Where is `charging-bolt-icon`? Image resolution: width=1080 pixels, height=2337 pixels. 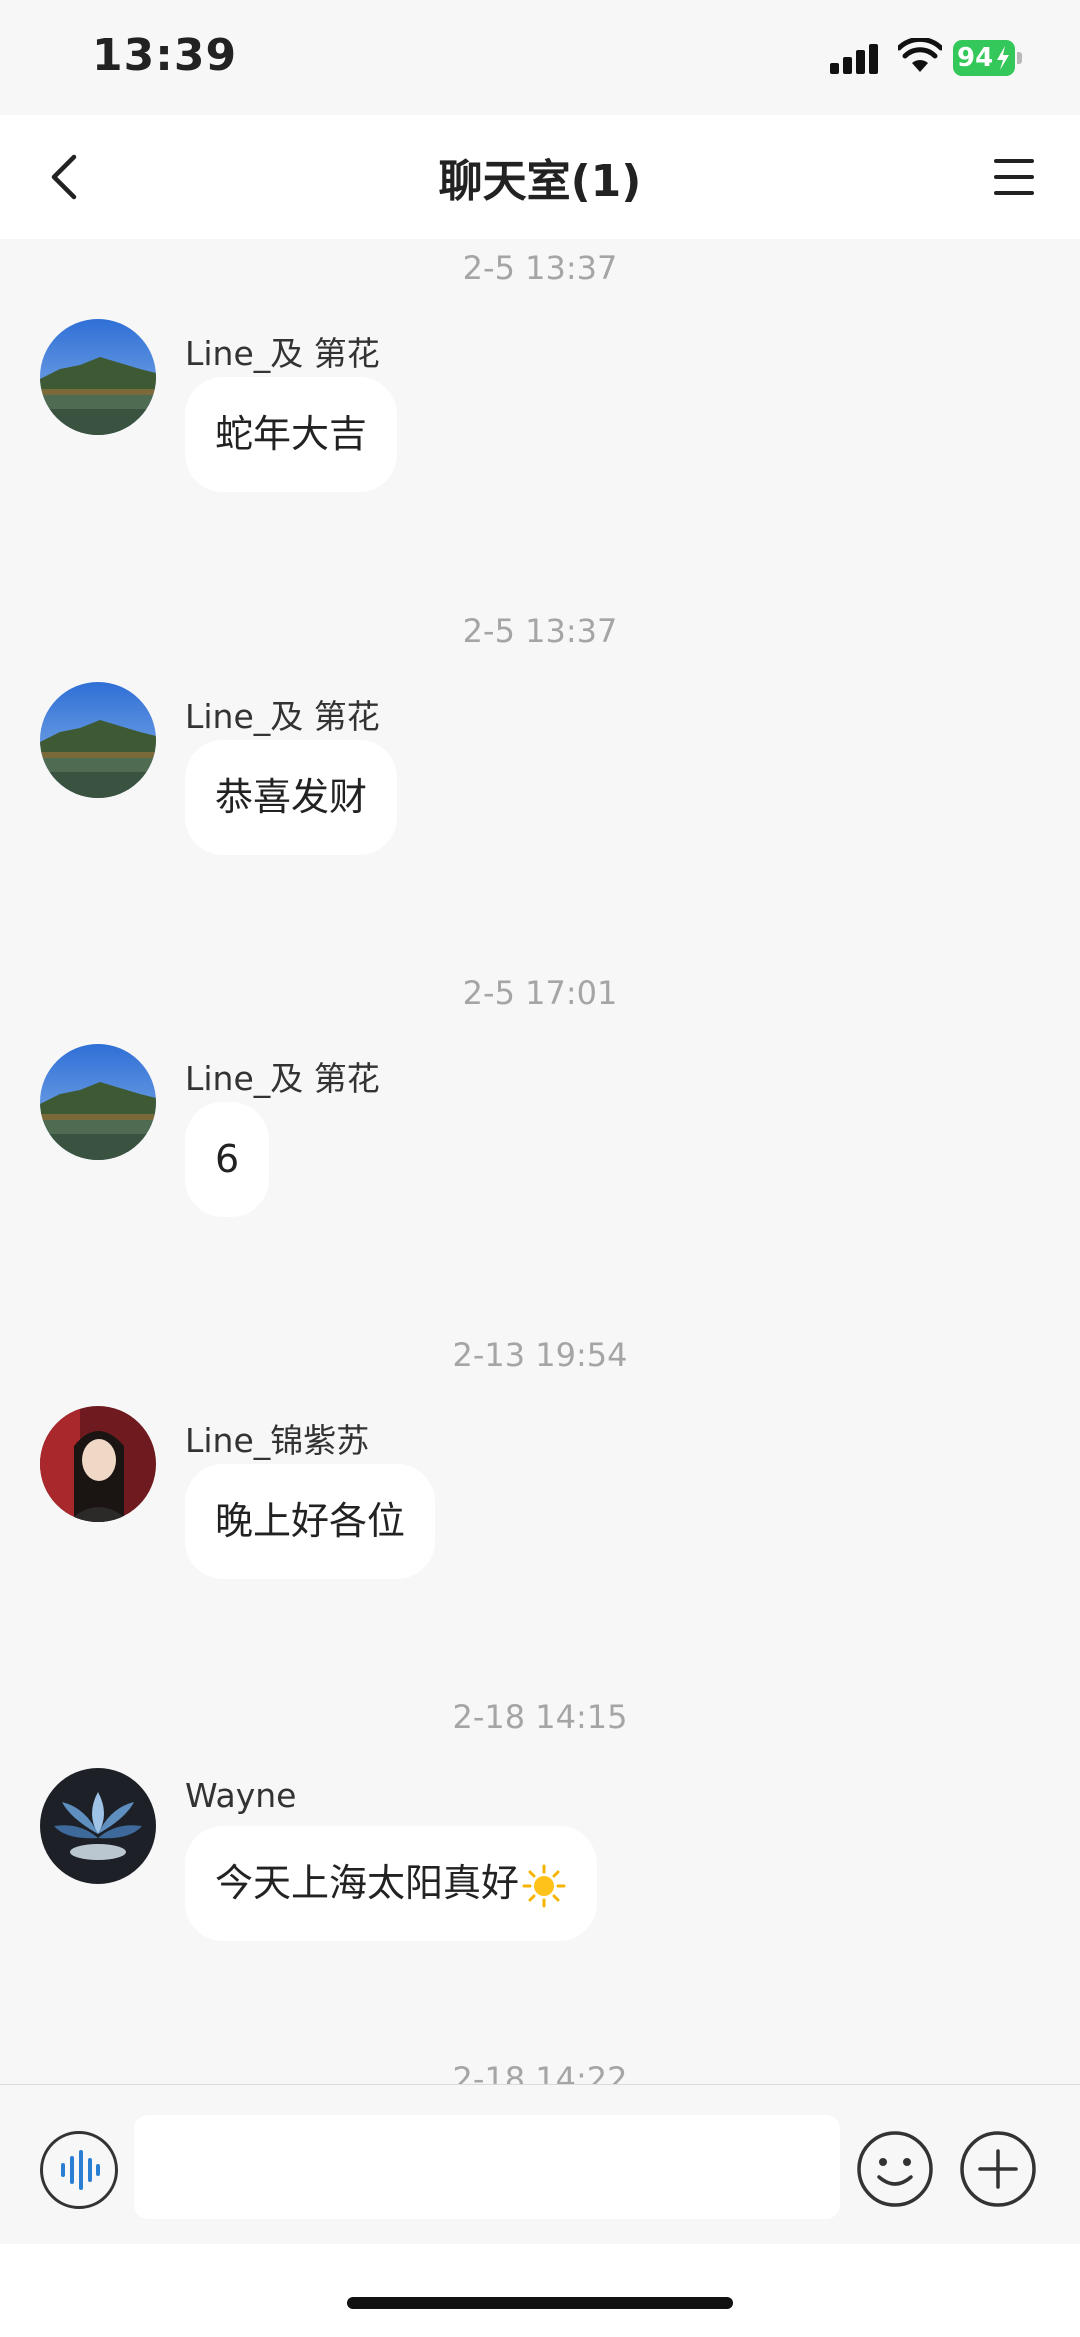 charging-bolt-icon is located at coordinates (1003, 58).